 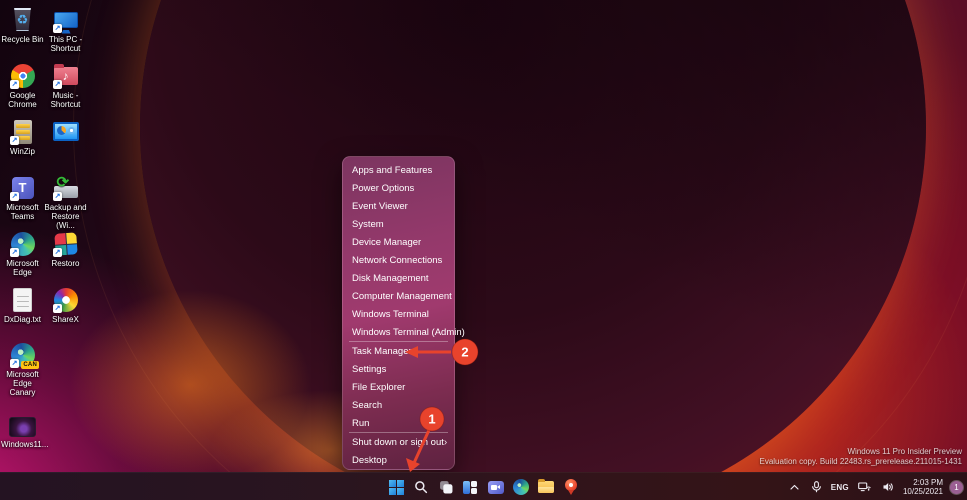 What do you see at coordinates (398, 296) in the screenshot?
I see `menu-item-computer-management: Computer Management` at bounding box center [398, 296].